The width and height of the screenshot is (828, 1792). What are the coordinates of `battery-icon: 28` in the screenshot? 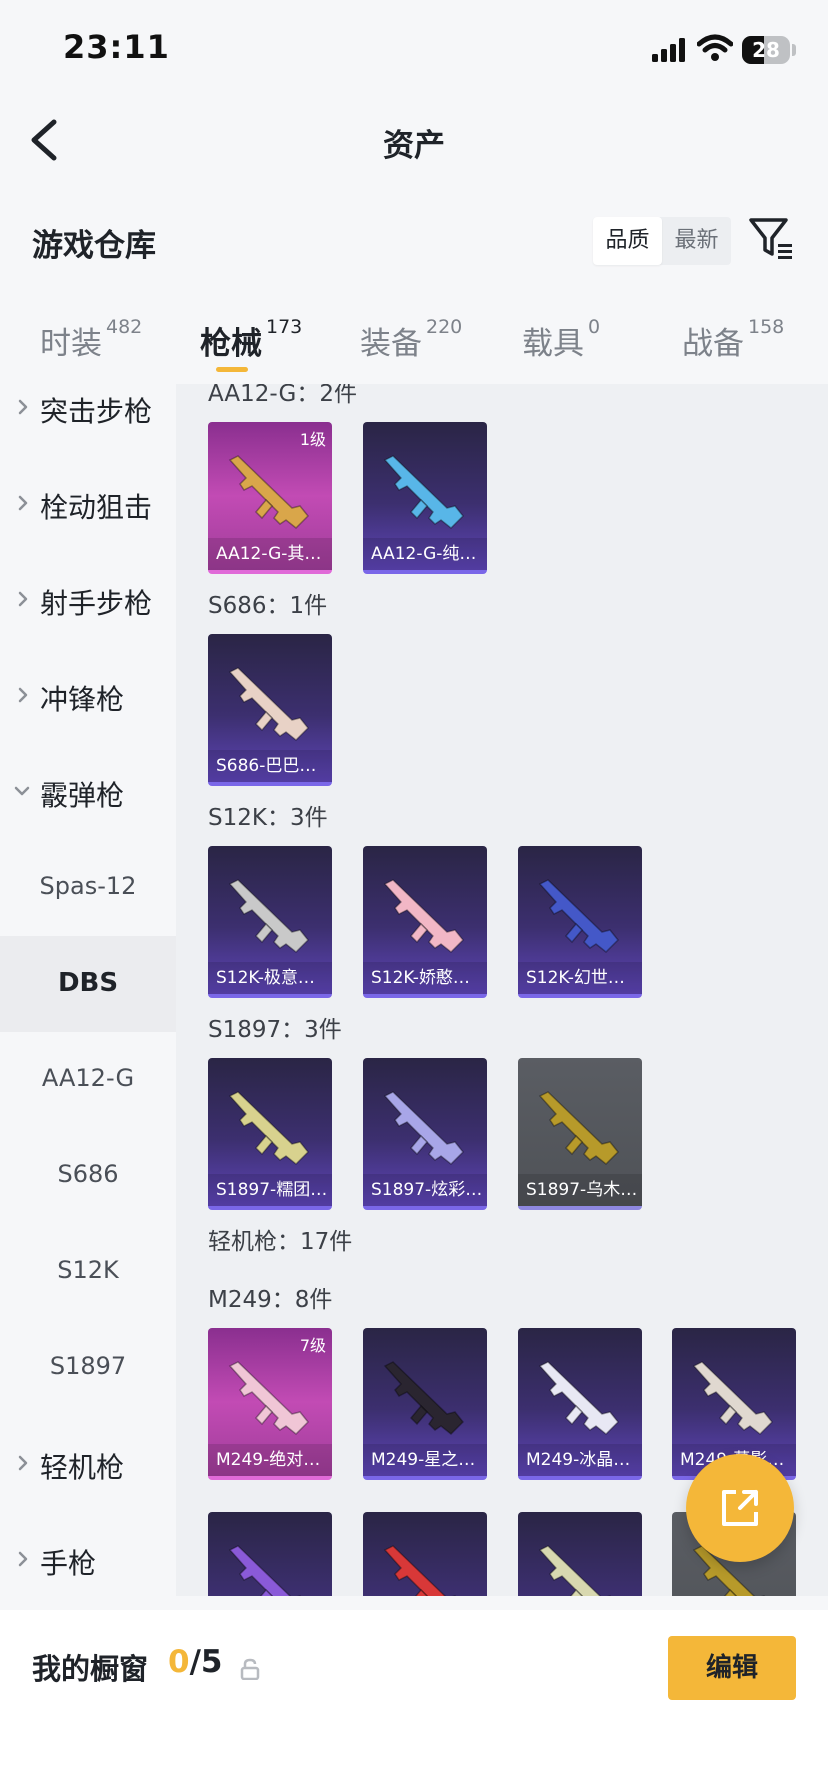 It's located at (766, 50).